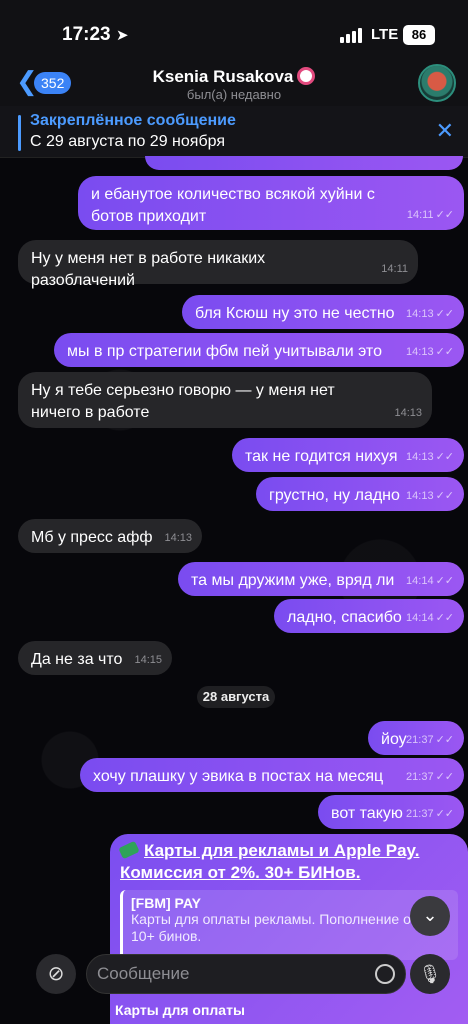 This screenshot has width=468, height=1024. Describe the element at coordinates (391, 812) in the screenshot. I see `message-outgoing: вот такую 21:37 ✓✓` at that location.